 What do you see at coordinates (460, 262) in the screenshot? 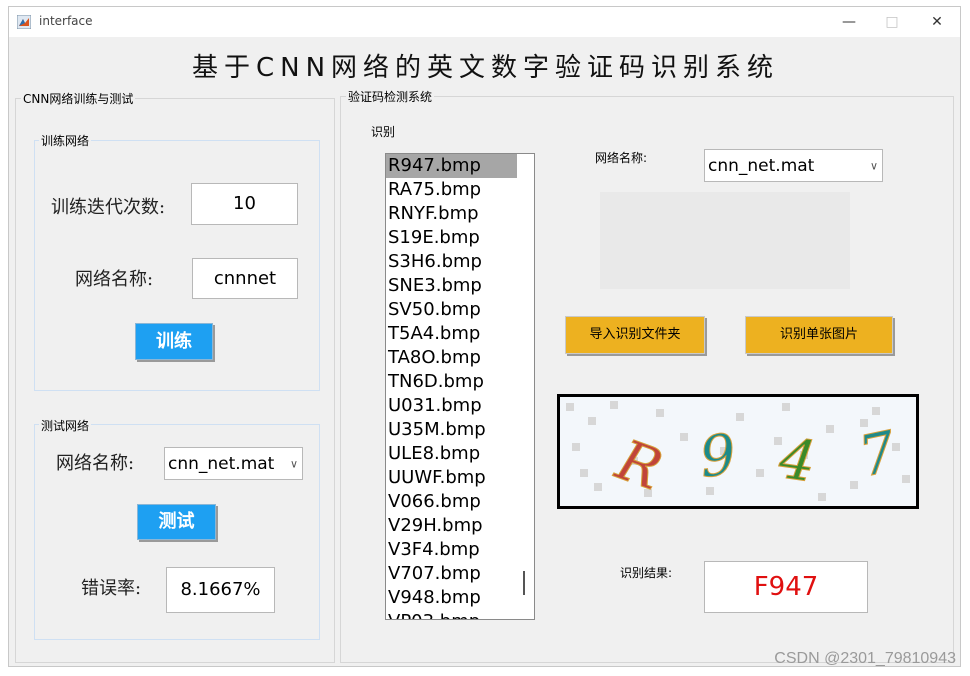
I see `list-item: S3H6.bmp` at bounding box center [460, 262].